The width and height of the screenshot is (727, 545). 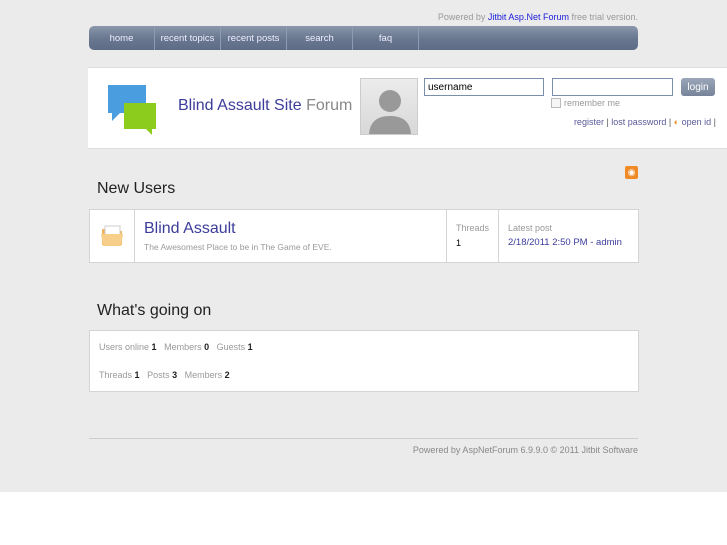 What do you see at coordinates (604, 17) in the screenshot?
I see `powered-suffix: free trial version.` at bounding box center [604, 17].